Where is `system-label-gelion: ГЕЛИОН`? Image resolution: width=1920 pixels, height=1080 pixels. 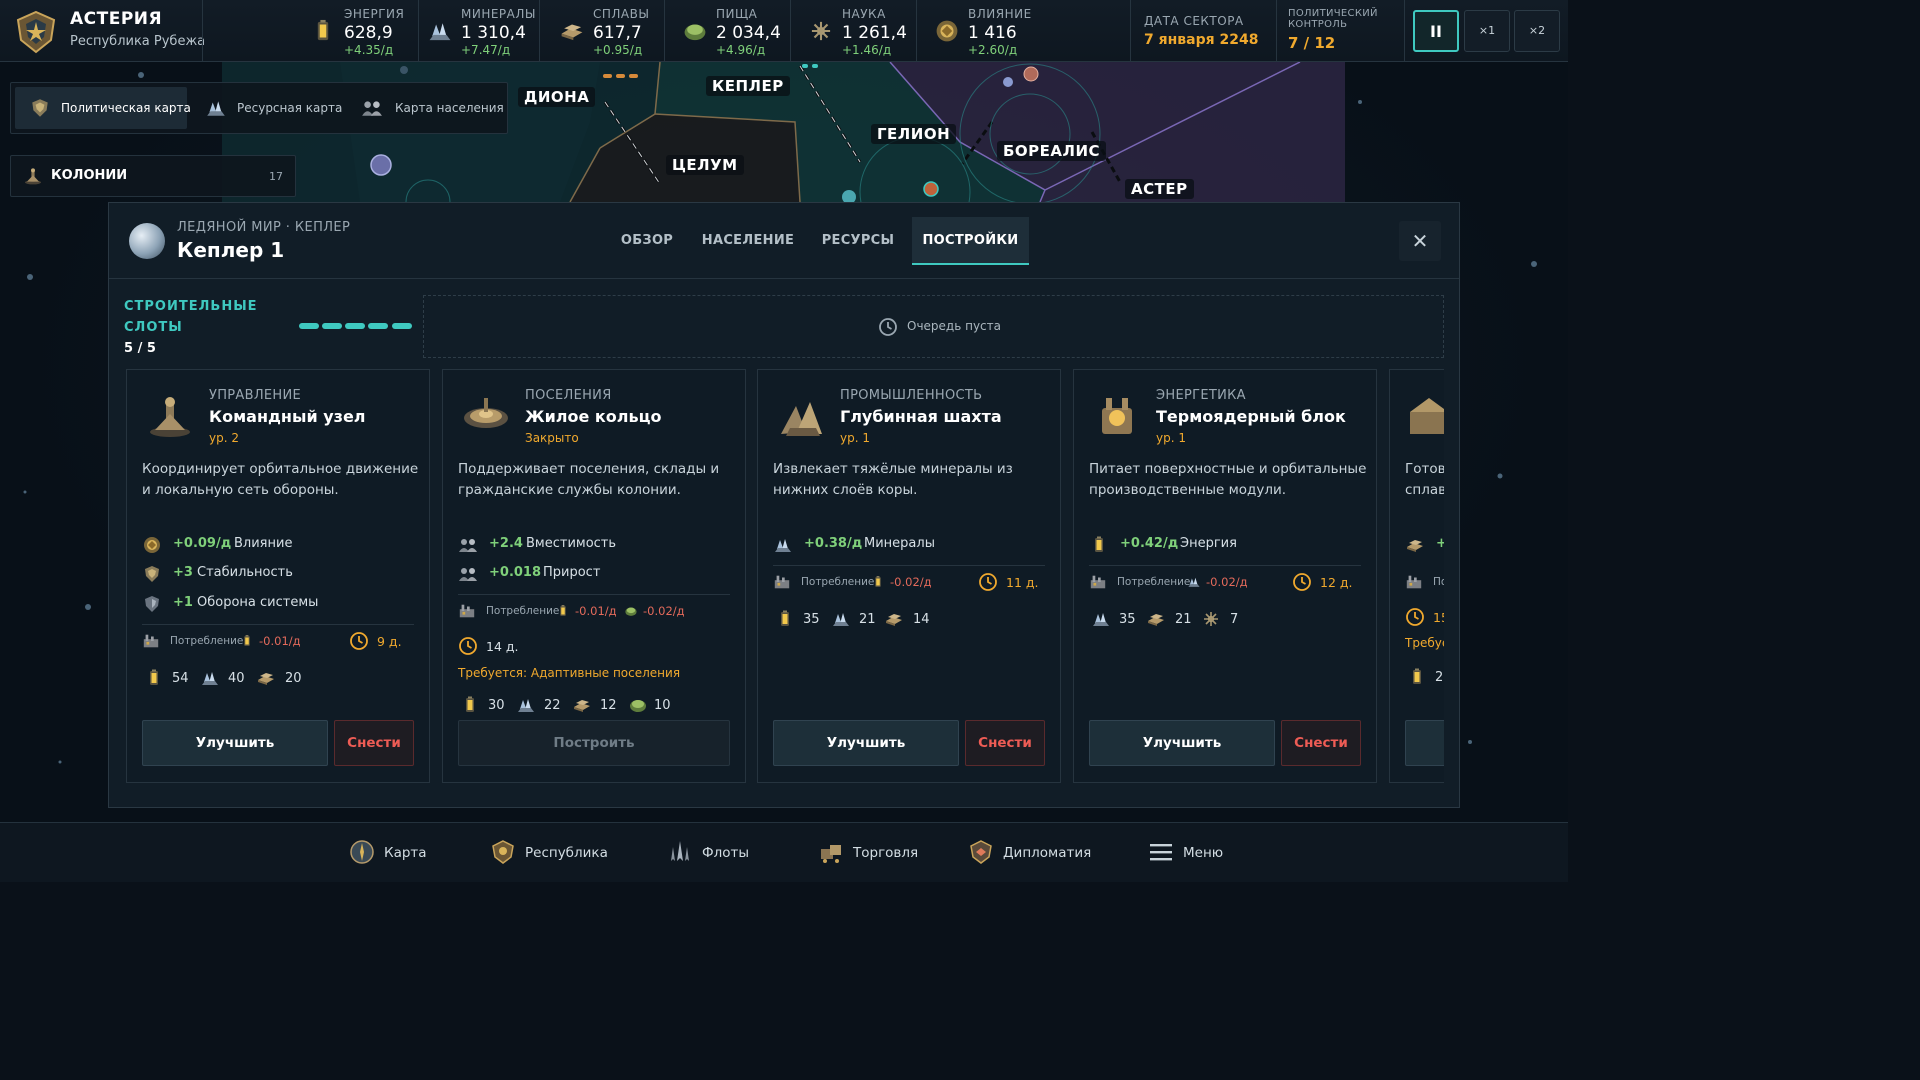 system-label-gelion: ГЕЛИОН is located at coordinates (914, 134).